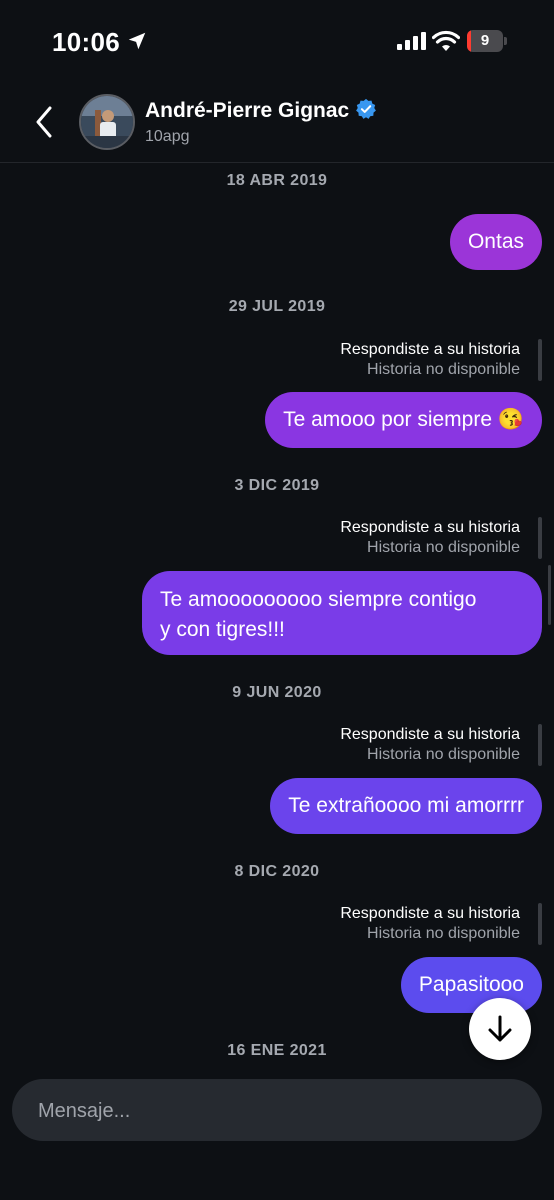 Image resolution: width=554 pixels, height=1200 pixels. What do you see at coordinates (167, 136) in the screenshot?
I see `contact-username: 10apg` at bounding box center [167, 136].